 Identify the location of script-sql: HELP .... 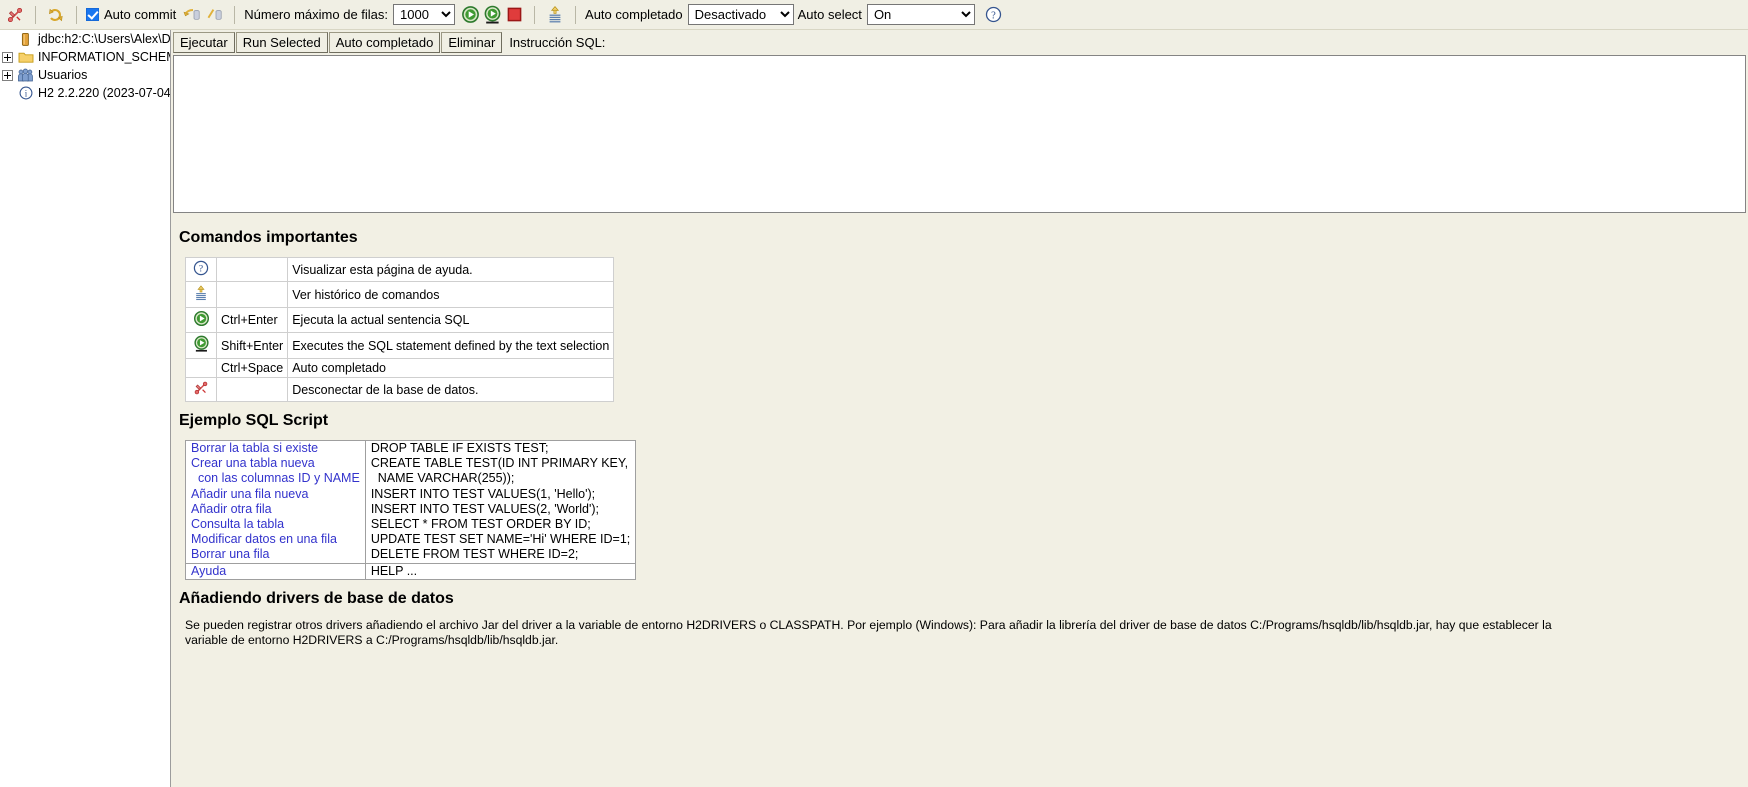
(500, 571).